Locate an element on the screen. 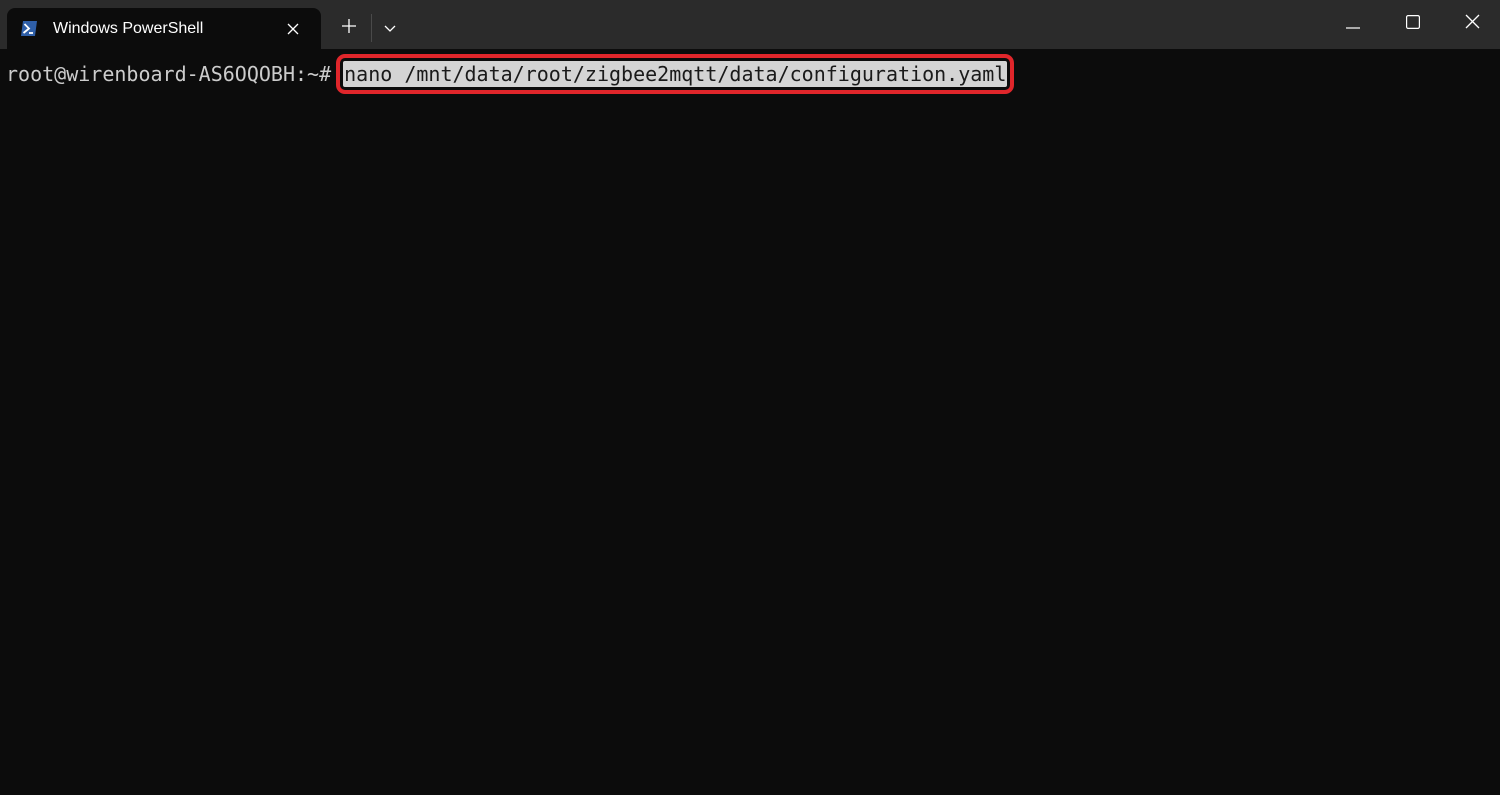  plus-icon is located at coordinates (349, 27).